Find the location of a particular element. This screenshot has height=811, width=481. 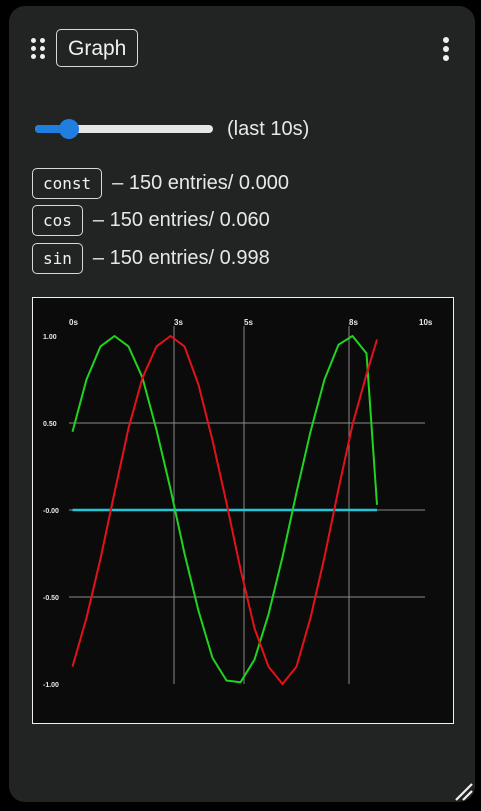

series-row-cos: cos – 150 entries/ 0.060 is located at coordinates (151, 220).